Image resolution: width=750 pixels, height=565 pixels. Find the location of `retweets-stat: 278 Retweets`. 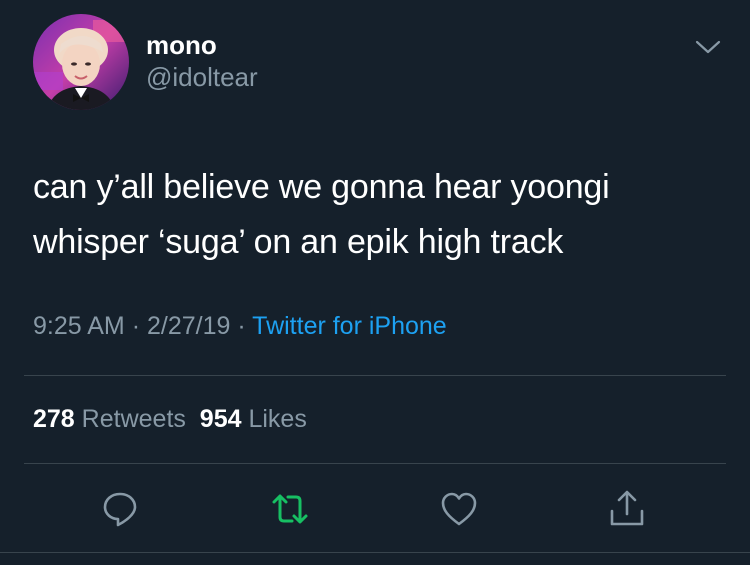

retweets-stat: 278 Retweets is located at coordinates (109, 419).